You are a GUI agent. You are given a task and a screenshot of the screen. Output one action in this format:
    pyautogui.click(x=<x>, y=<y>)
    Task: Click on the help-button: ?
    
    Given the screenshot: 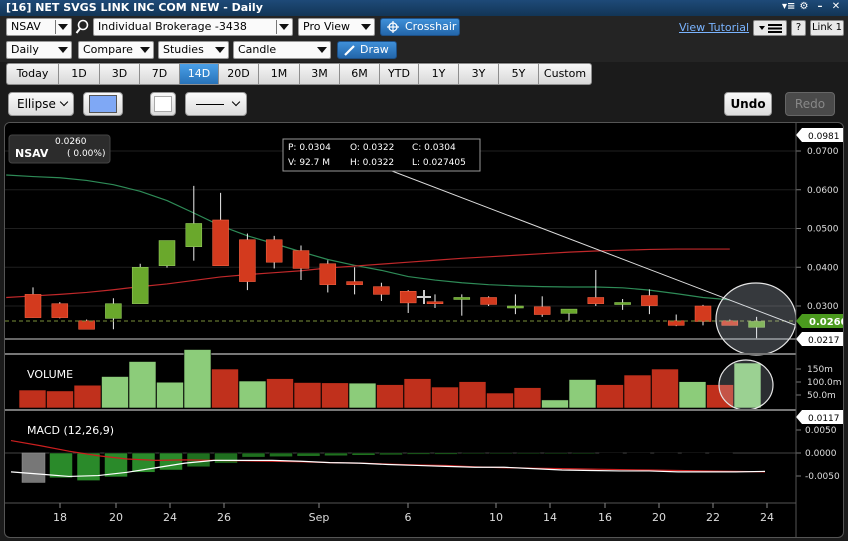 What is the action you would take?
    pyautogui.click(x=798, y=28)
    